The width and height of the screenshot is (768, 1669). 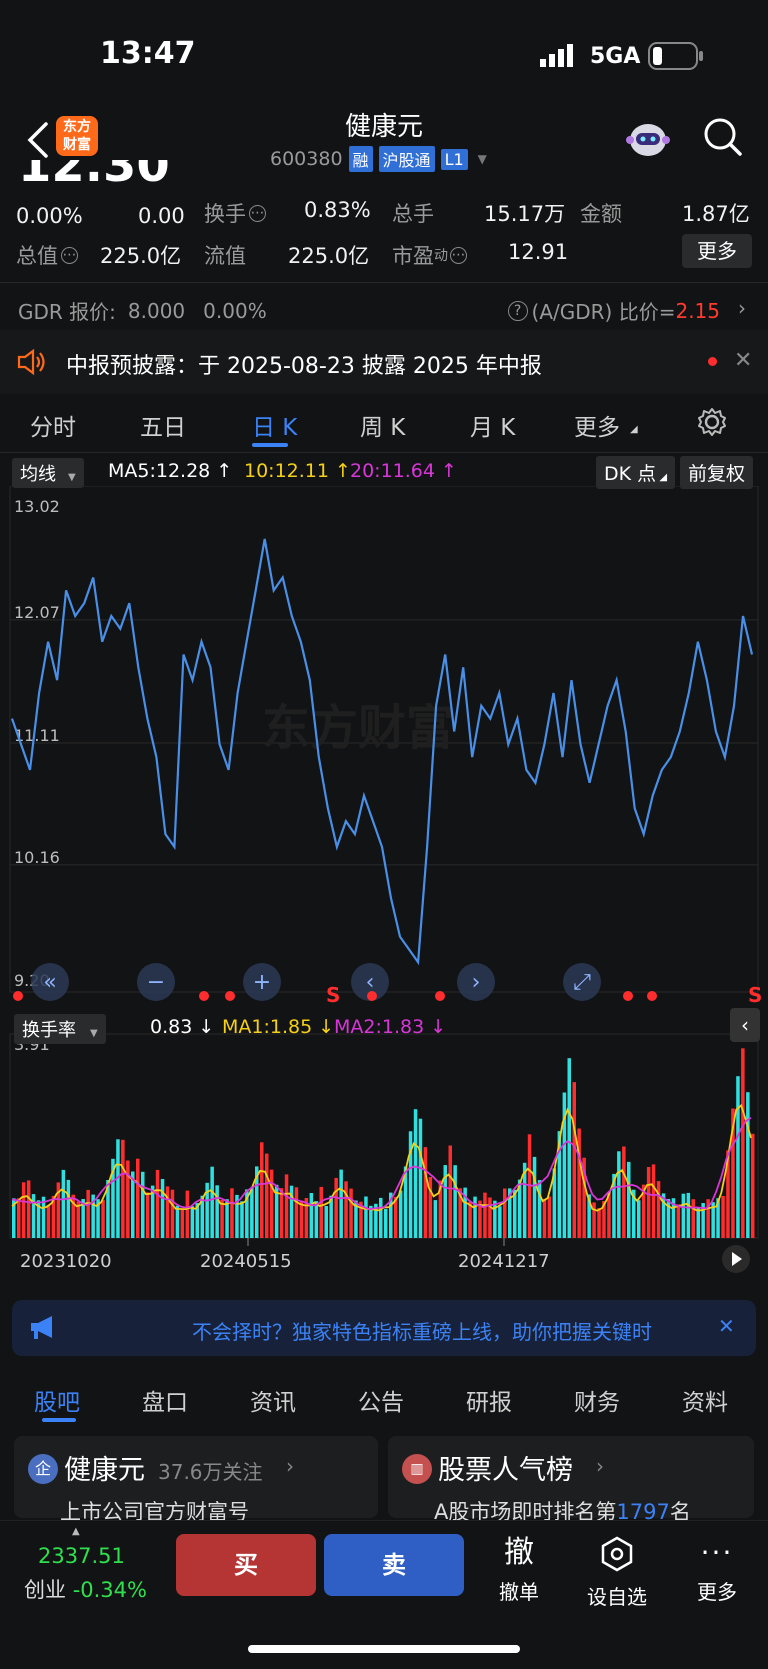 What do you see at coordinates (648, 138) in the screenshot?
I see `robot-assistant-icon` at bounding box center [648, 138].